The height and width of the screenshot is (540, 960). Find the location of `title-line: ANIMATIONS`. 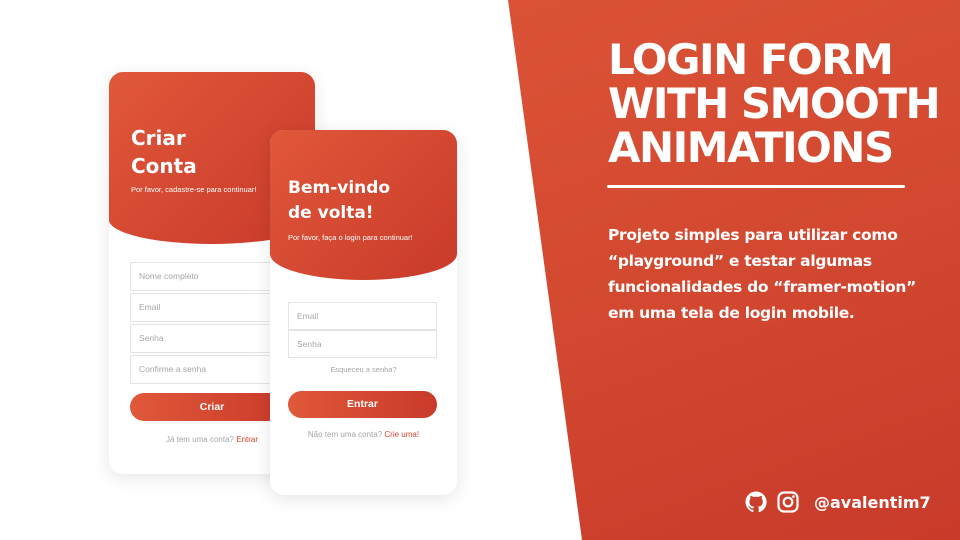

title-line: ANIMATIONS is located at coordinates (751, 147).